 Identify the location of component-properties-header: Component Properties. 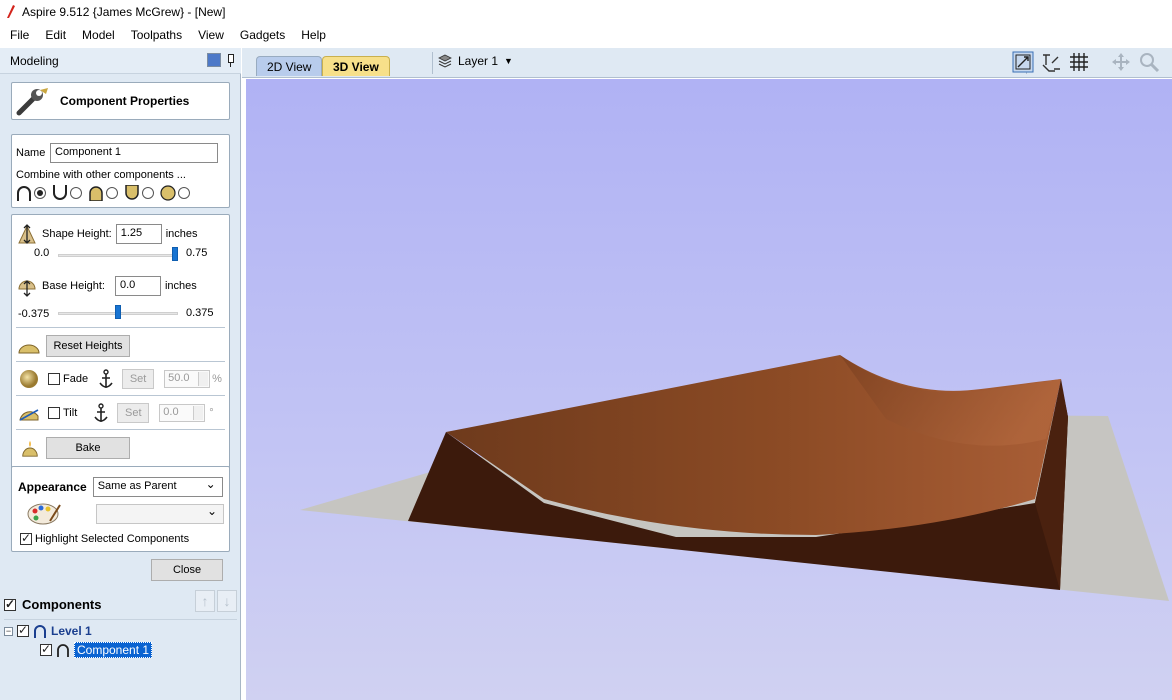
(120, 101).